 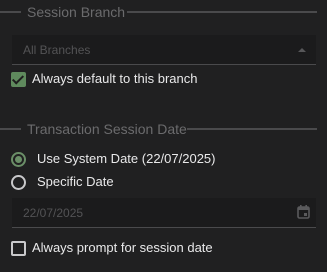 What do you see at coordinates (302, 50) in the screenshot?
I see `chevron-up-icon` at bounding box center [302, 50].